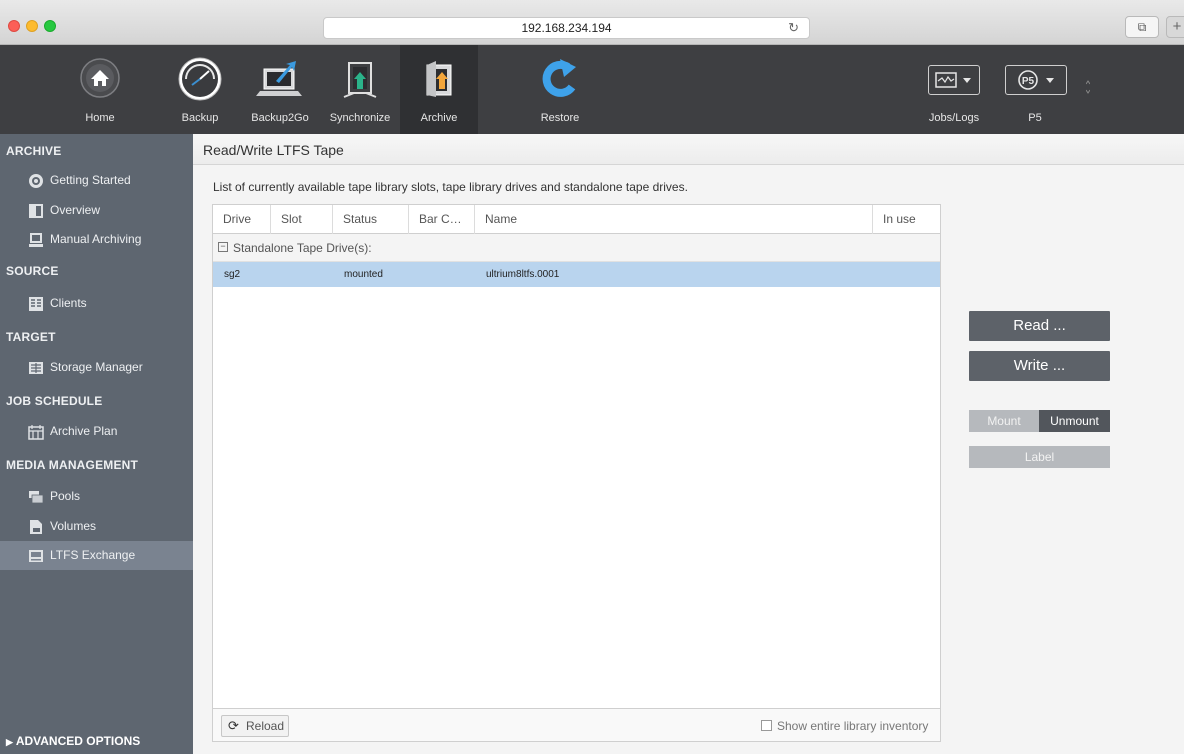 The image size is (1184, 754). Describe the element at coordinates (35, 555) in the screenshot. I see `tape-drive-icon` at that location.